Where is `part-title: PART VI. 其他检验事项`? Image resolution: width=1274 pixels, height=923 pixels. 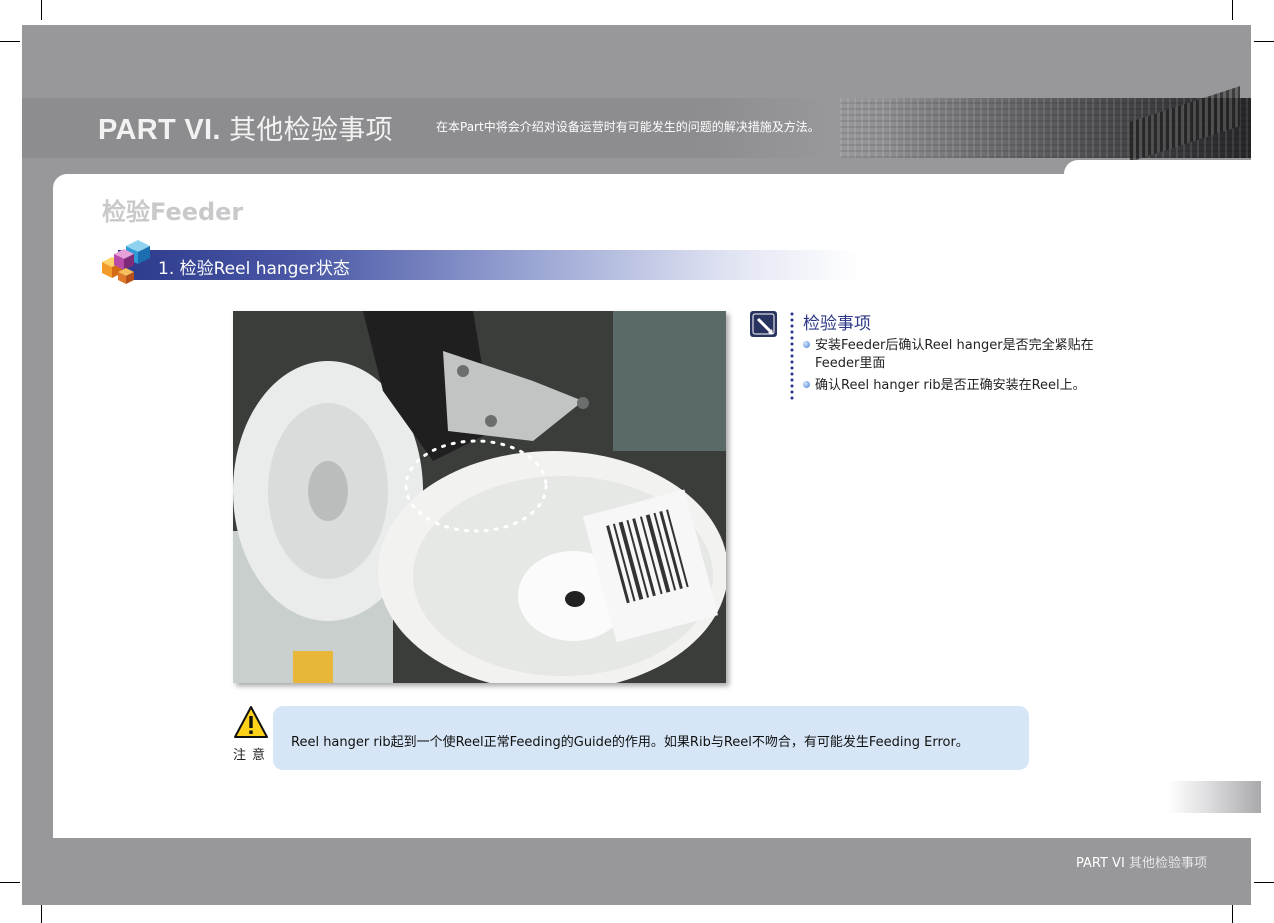 part-title: PART VI. 其他检验事项 is located at coordinates (245, 127).